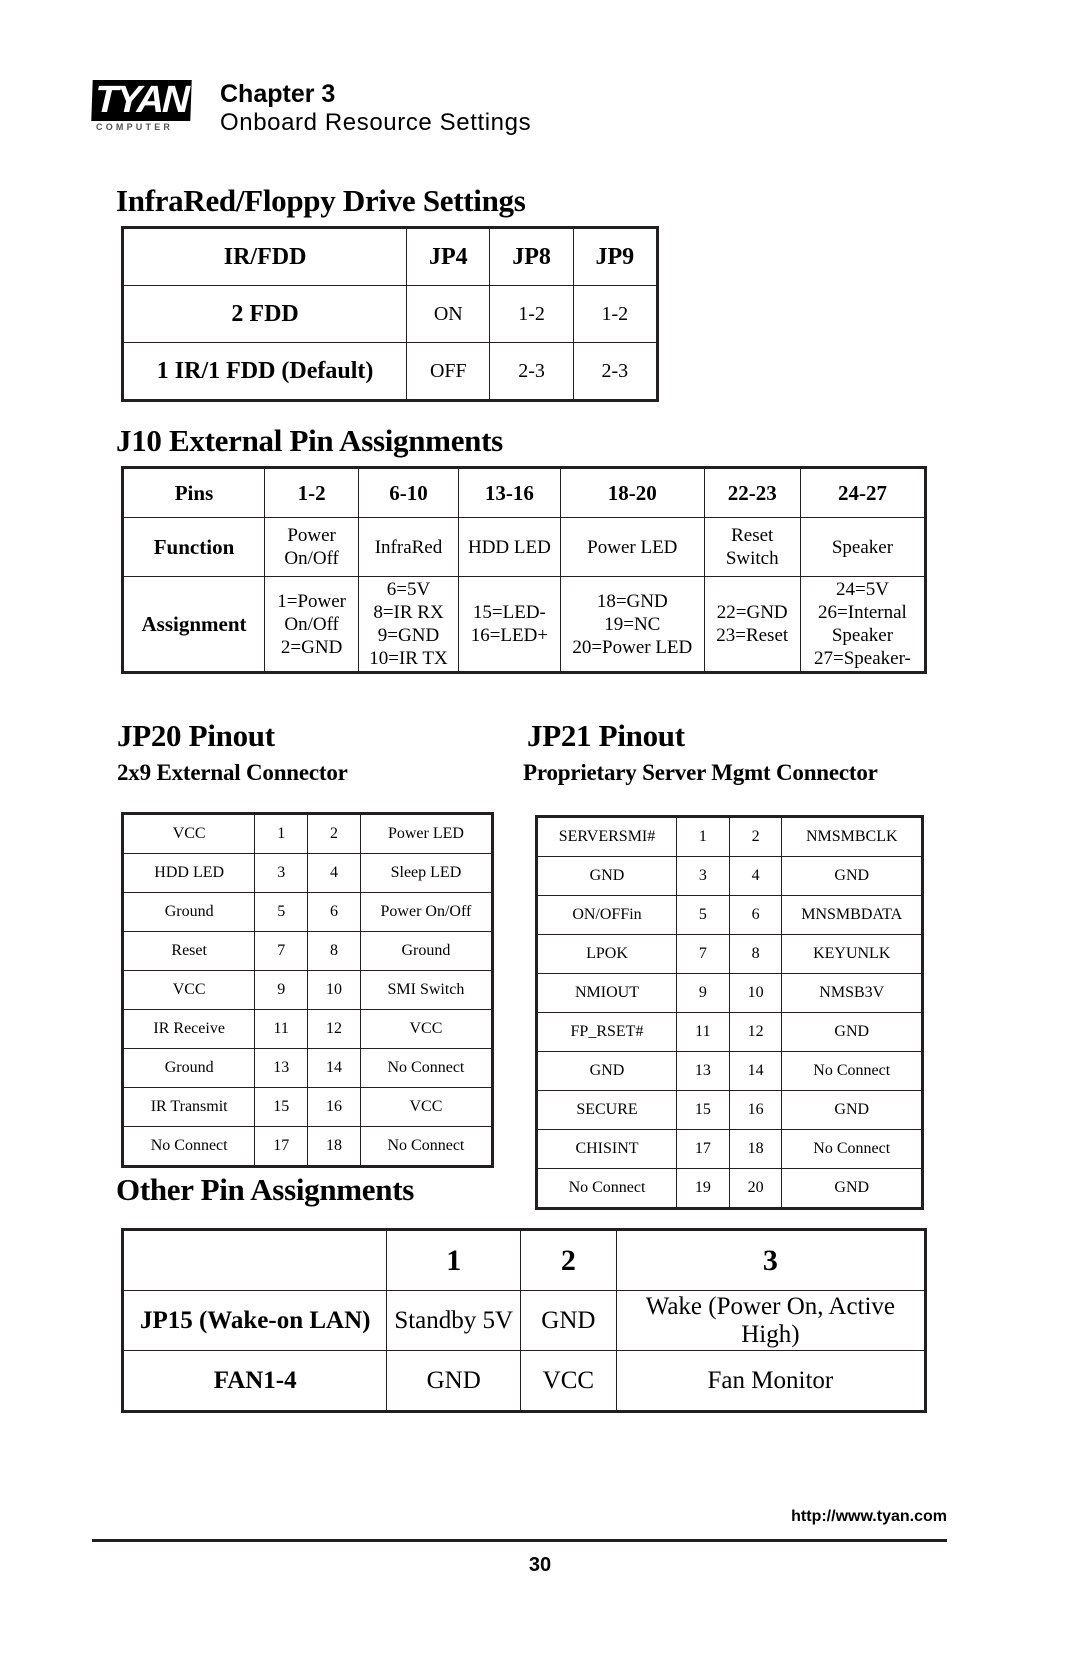 The width and height of the screenshot is (1080, 1669). What do you see at coordinates (281, 833) in the screenshot?
I see `pin-number-left: 1` at bounding box center [281, 833].